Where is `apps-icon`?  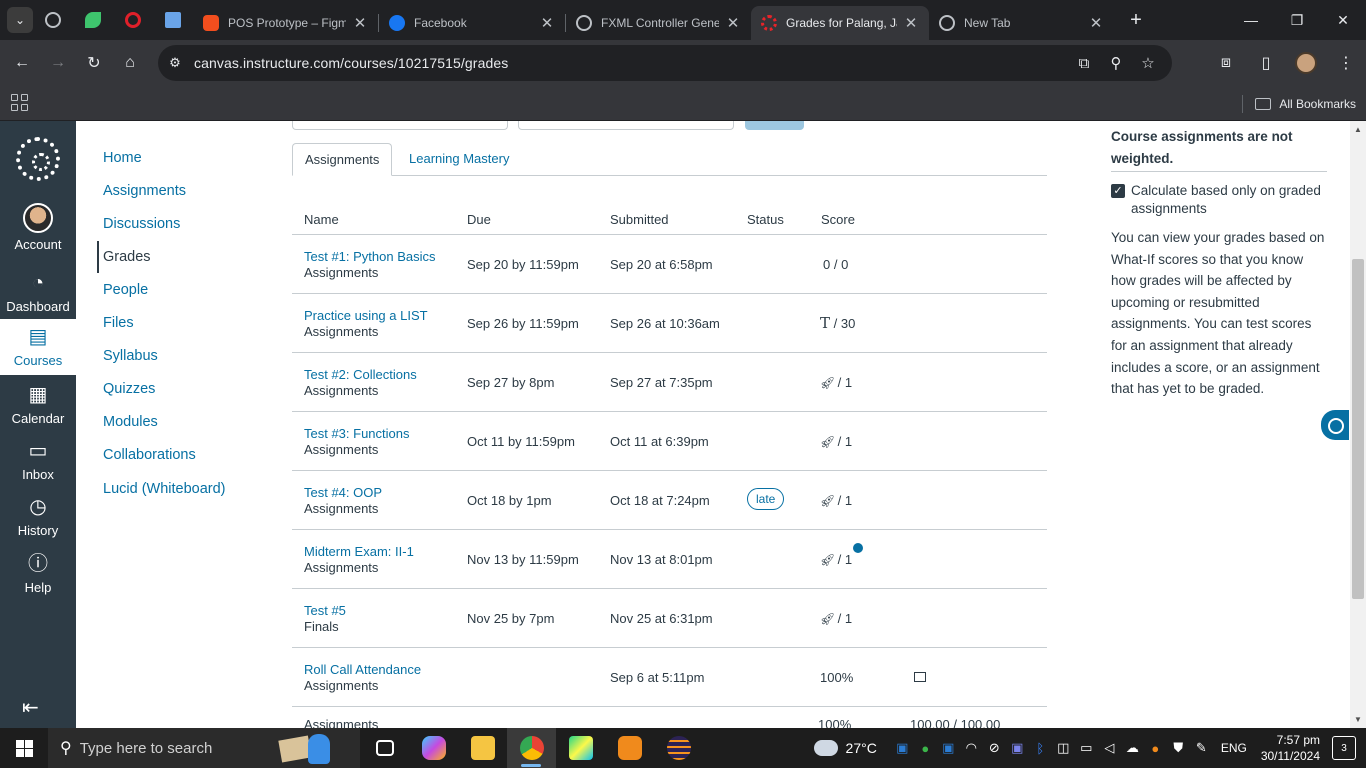 apps-icon is located at coordinates (19, 102).